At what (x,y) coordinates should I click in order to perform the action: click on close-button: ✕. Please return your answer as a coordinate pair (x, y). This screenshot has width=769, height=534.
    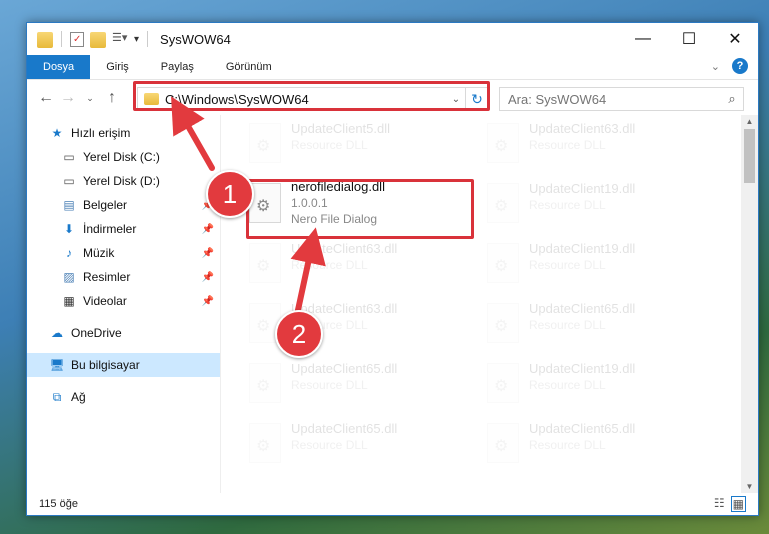
    Looking at the image, I should click on (735, 39).